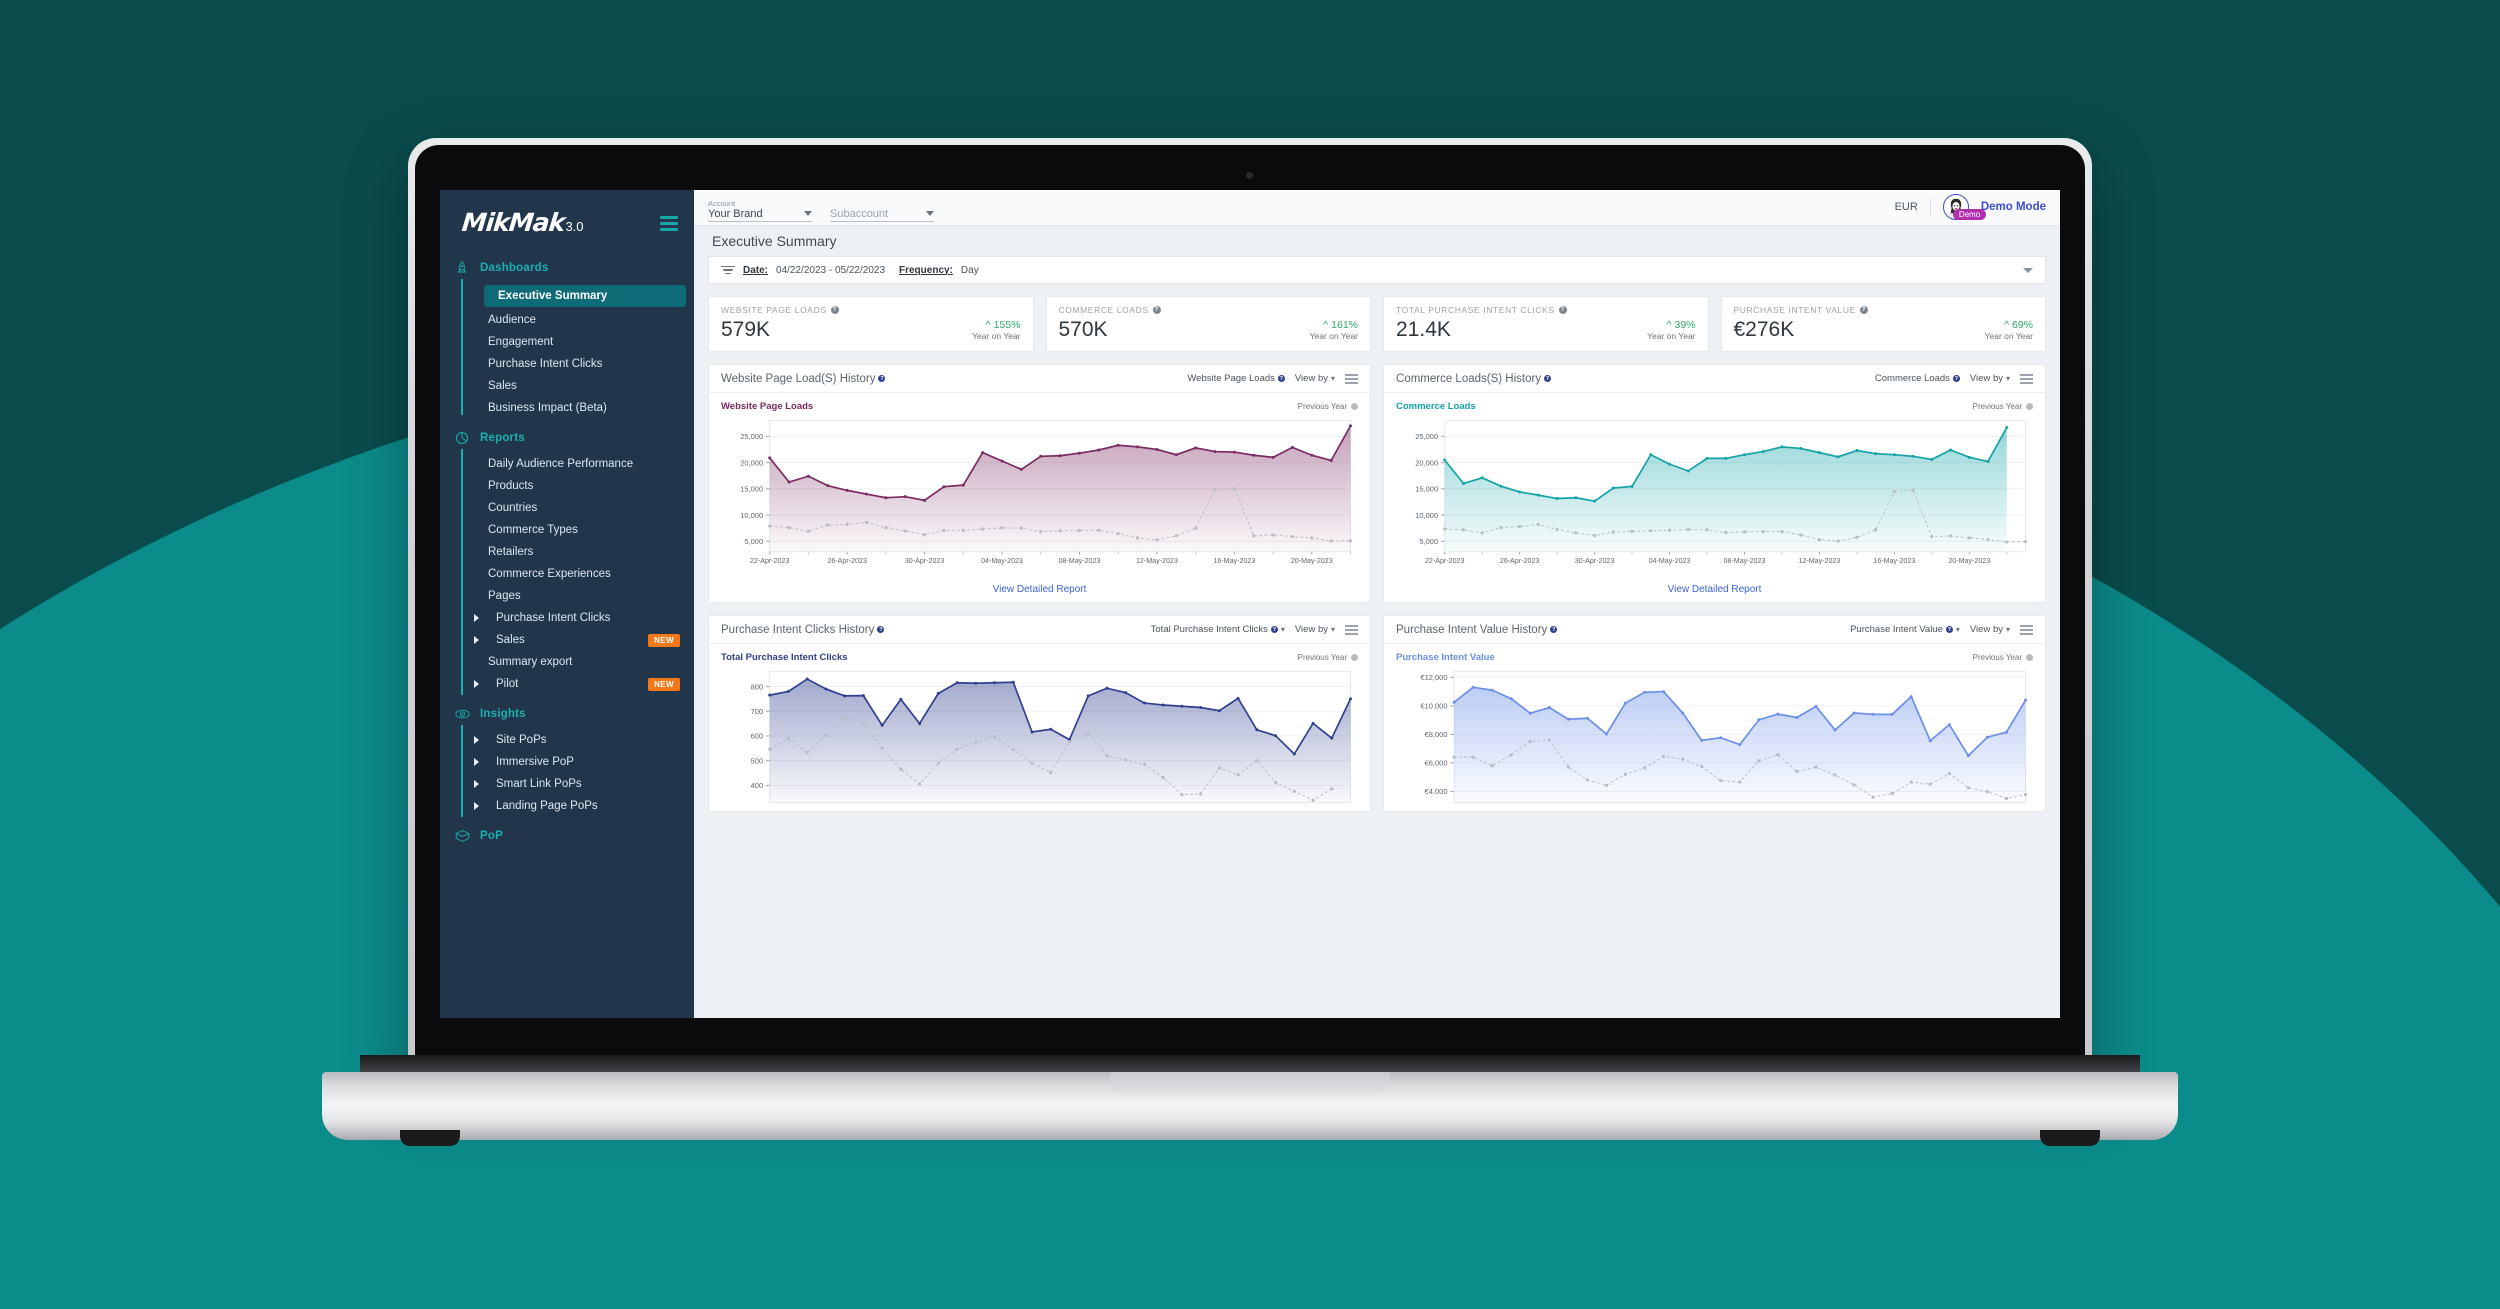  Describe the element at coordinates (1354, 406) in the screenshot. I see `legend-dot-icon` at that location.